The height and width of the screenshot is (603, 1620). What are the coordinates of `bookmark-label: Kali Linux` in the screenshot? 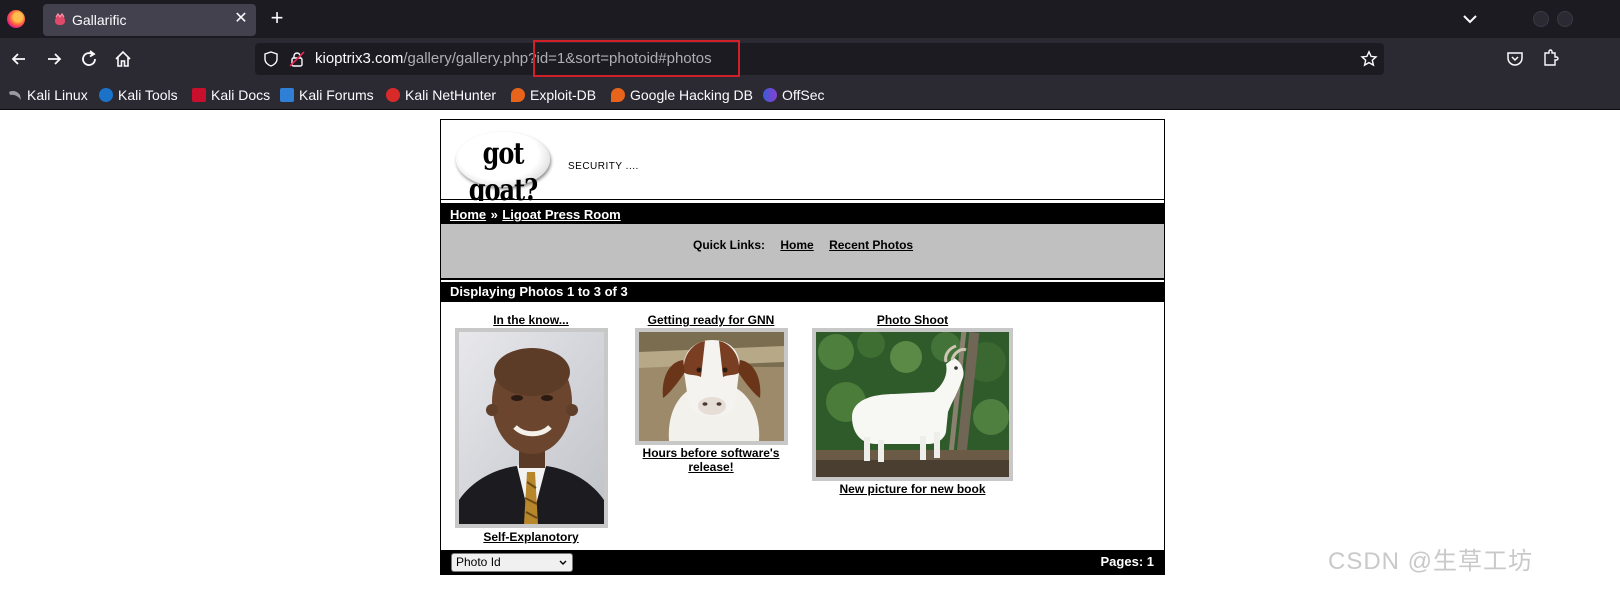 It's located at (57, 95).